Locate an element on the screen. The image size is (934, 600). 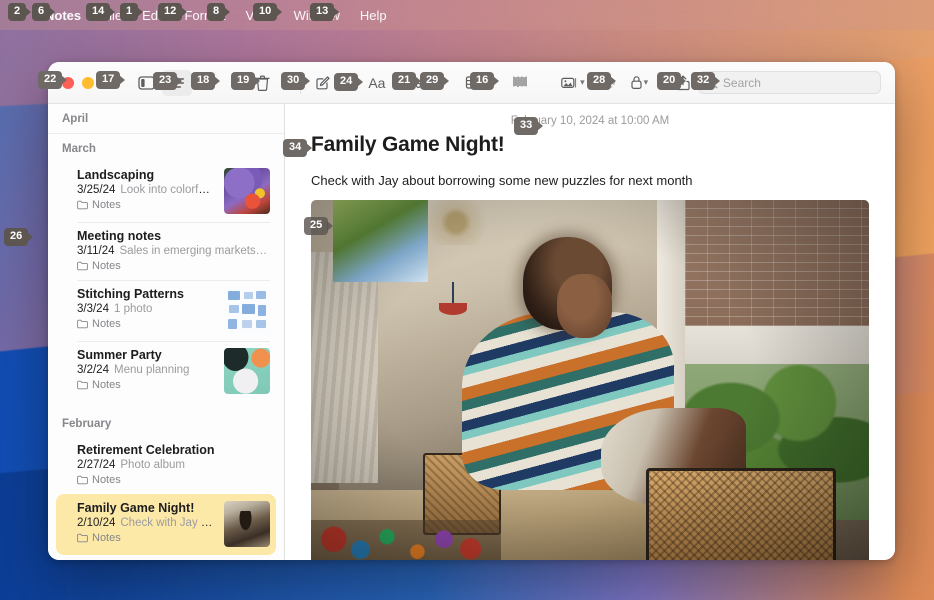
format-text-label: Aa is located at coordinates (377, 82).